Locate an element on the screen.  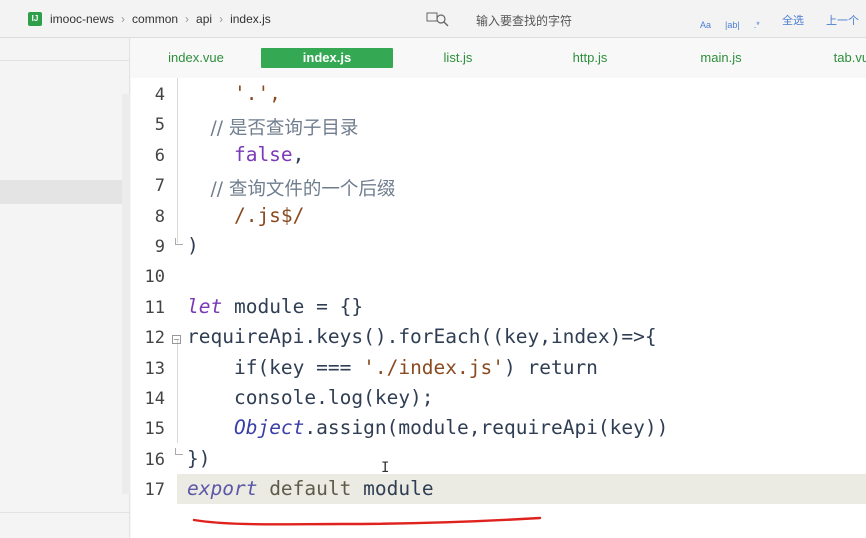
tab-tab-vue: tab.vue is located at coordinates (840, 58).